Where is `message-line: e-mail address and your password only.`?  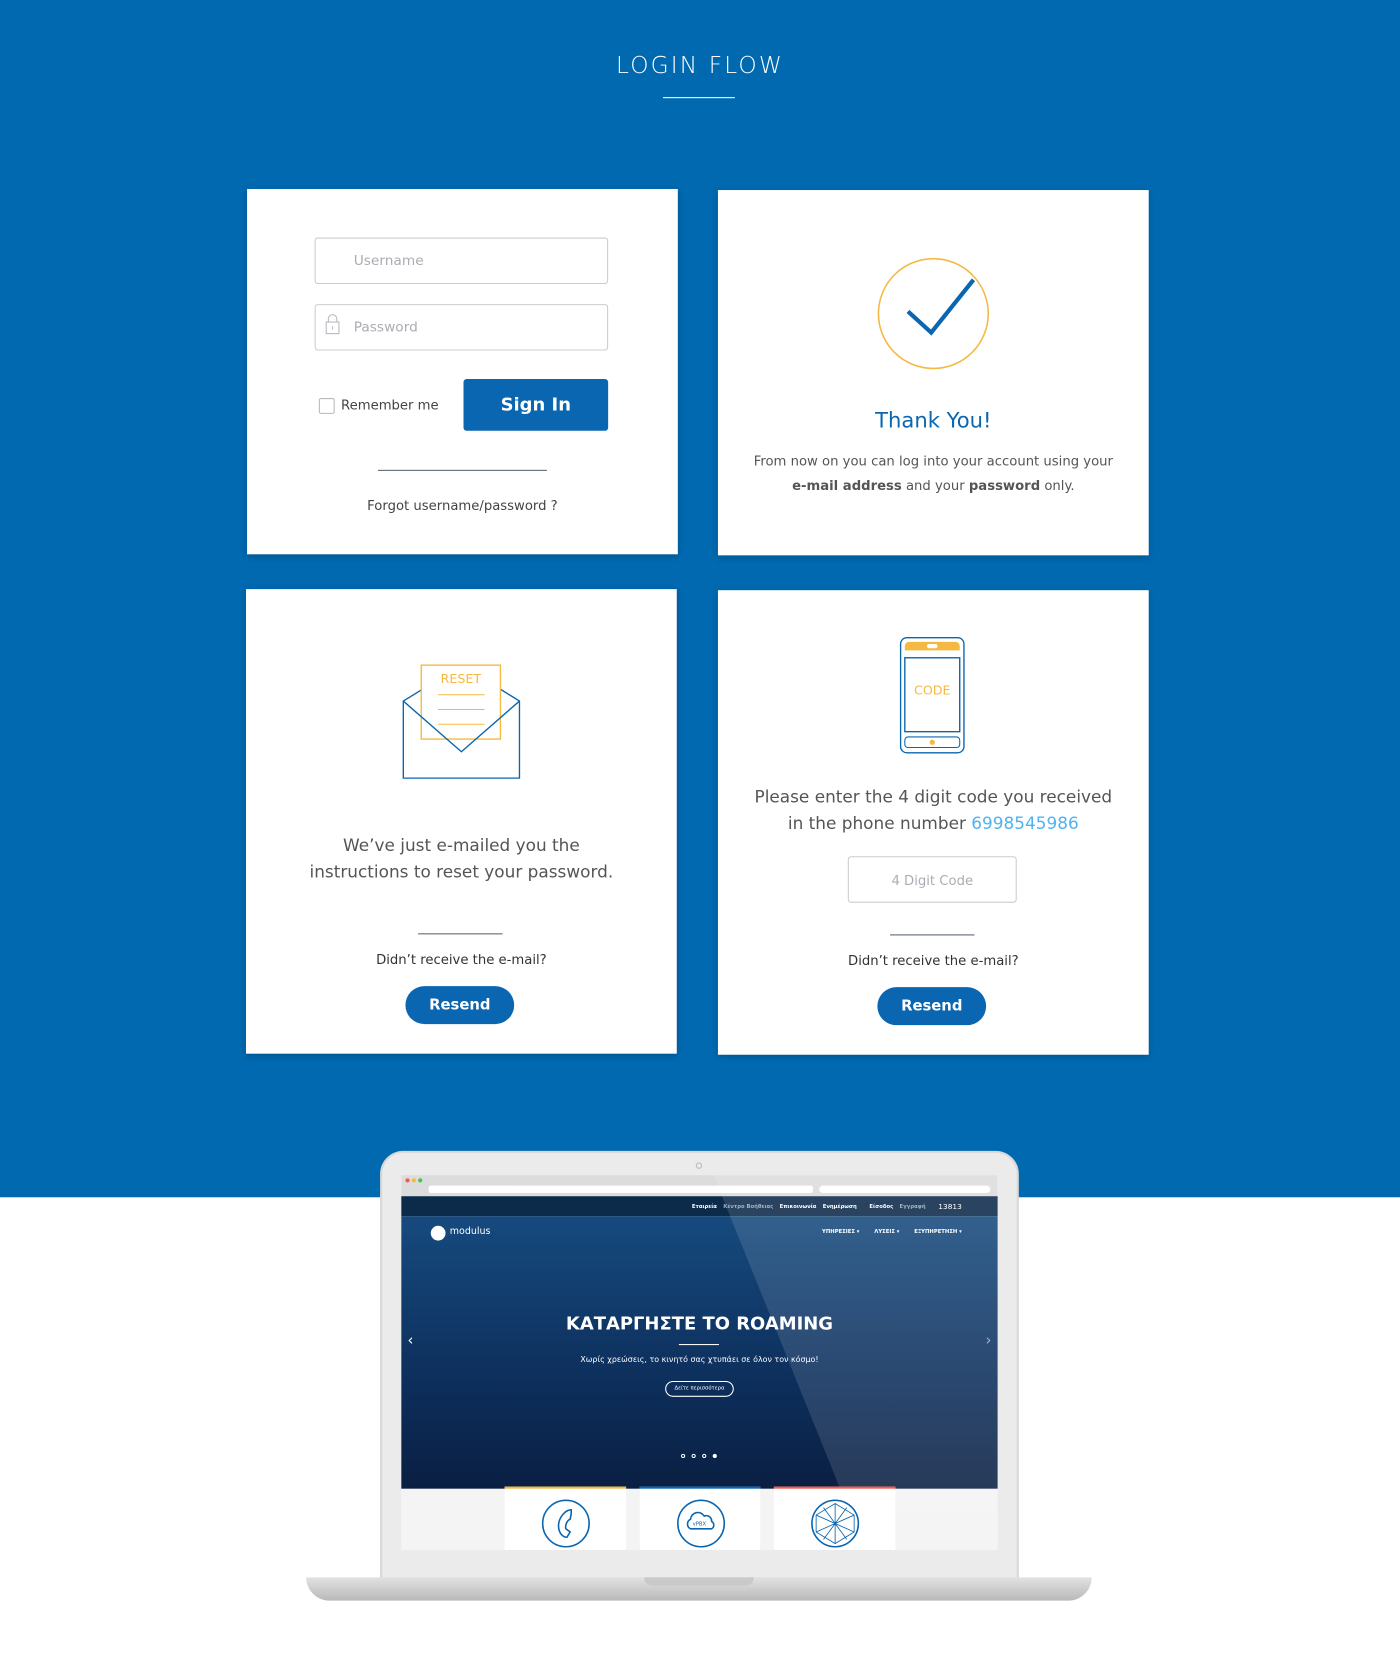 message-line: e-mail address and your password only. is located at coordinates (933, 485).